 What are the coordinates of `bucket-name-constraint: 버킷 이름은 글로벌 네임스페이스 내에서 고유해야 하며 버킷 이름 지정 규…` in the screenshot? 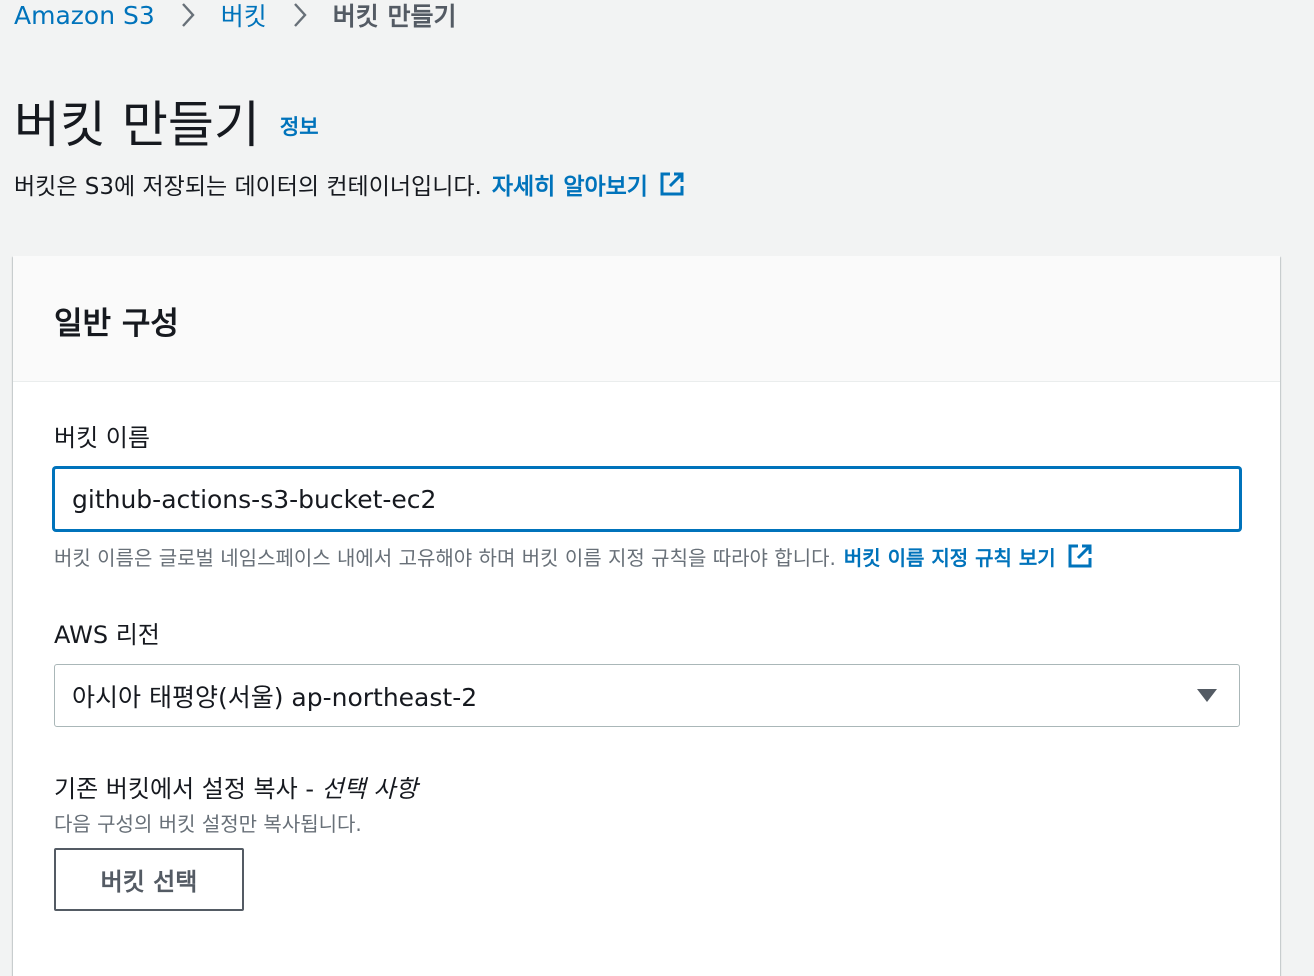 It's located at (574, 556).